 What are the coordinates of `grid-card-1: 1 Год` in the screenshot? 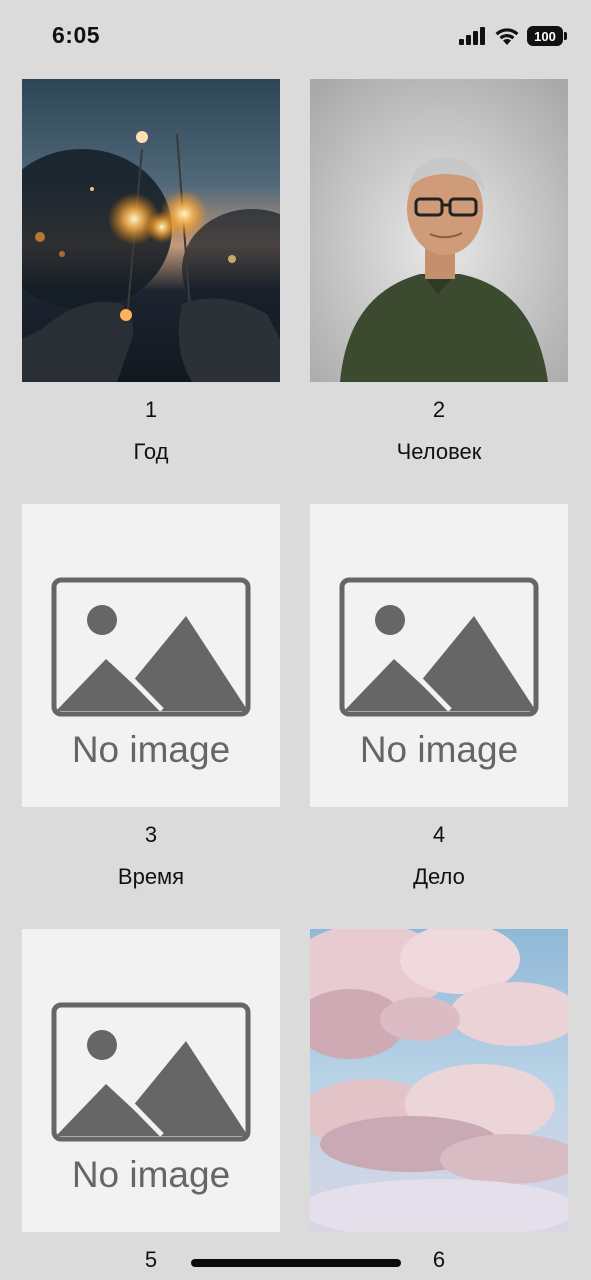 It's located at (151, 271).